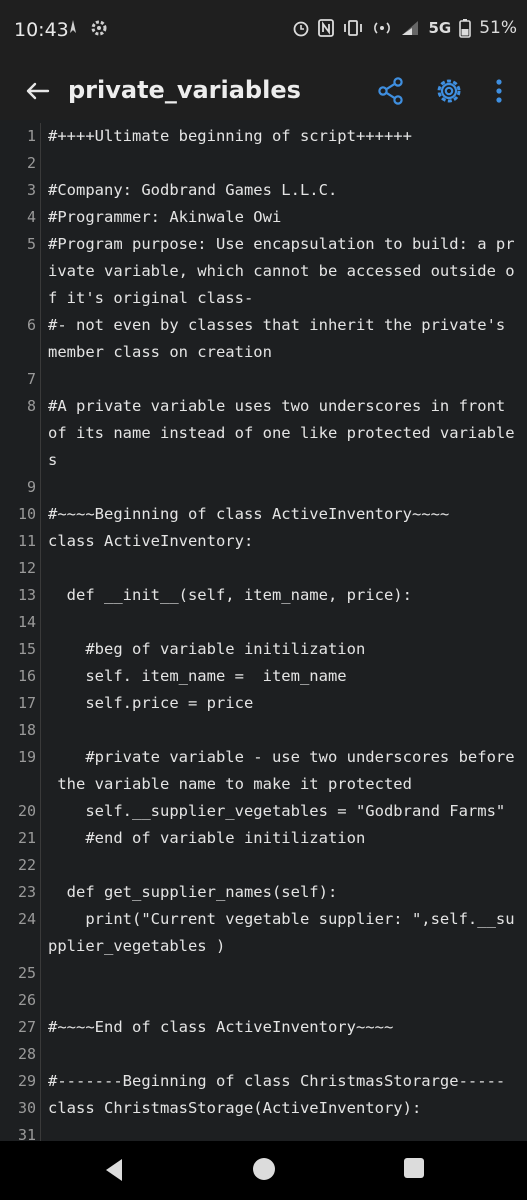  What do you see at coordinates (114, 1170) in the screenshot?
I see `nav-back-icon` at bounding box center [114, 1170].